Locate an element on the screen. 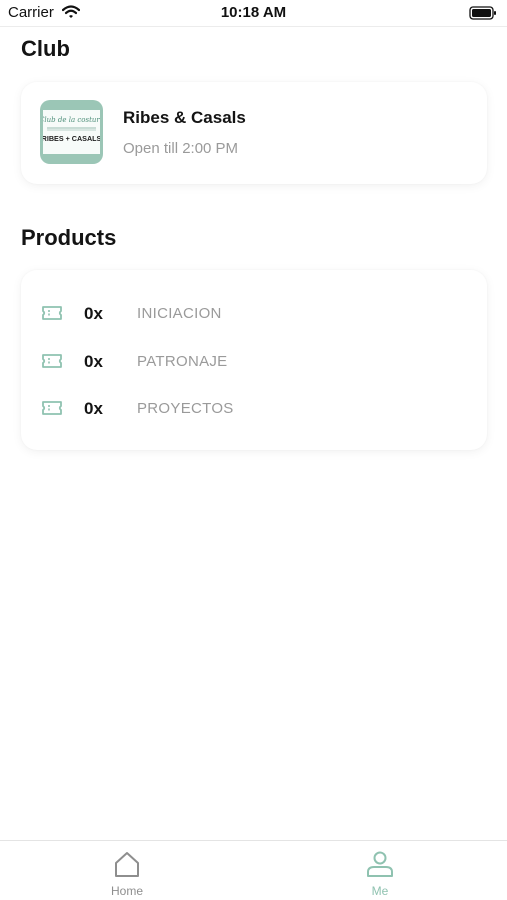  club-logo: Club de la costura RIBES + CASALS is located at coordinates (71, 132).